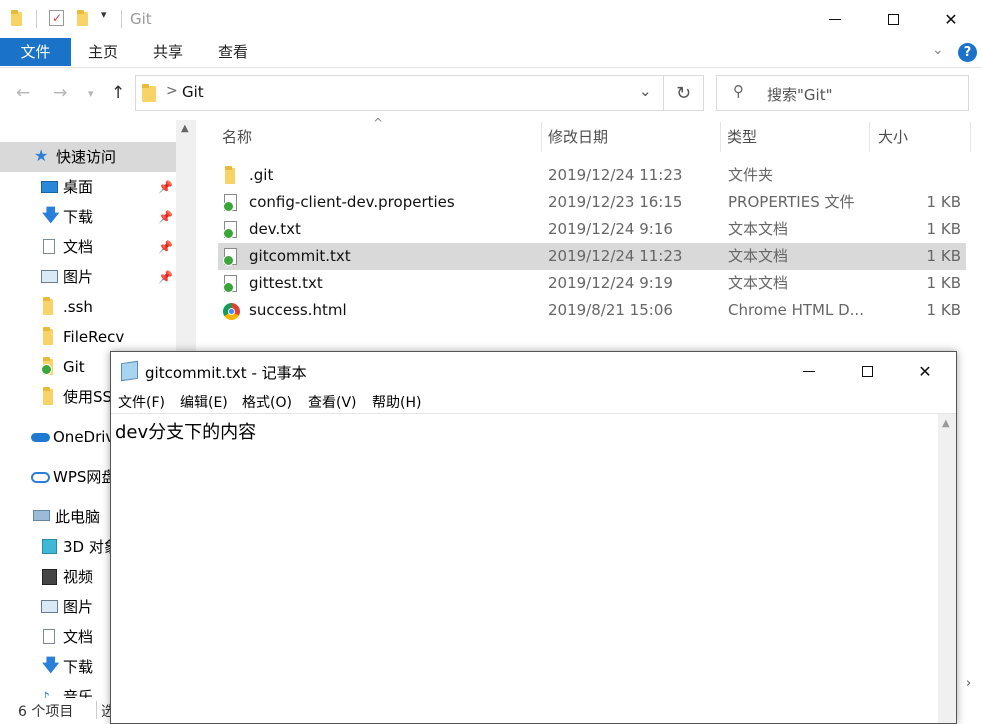 The image size is (982, 724). Describe the element at coordinates (88, 277) in the screenshot. I see `sidebar-item: 图片 📌` at that location.